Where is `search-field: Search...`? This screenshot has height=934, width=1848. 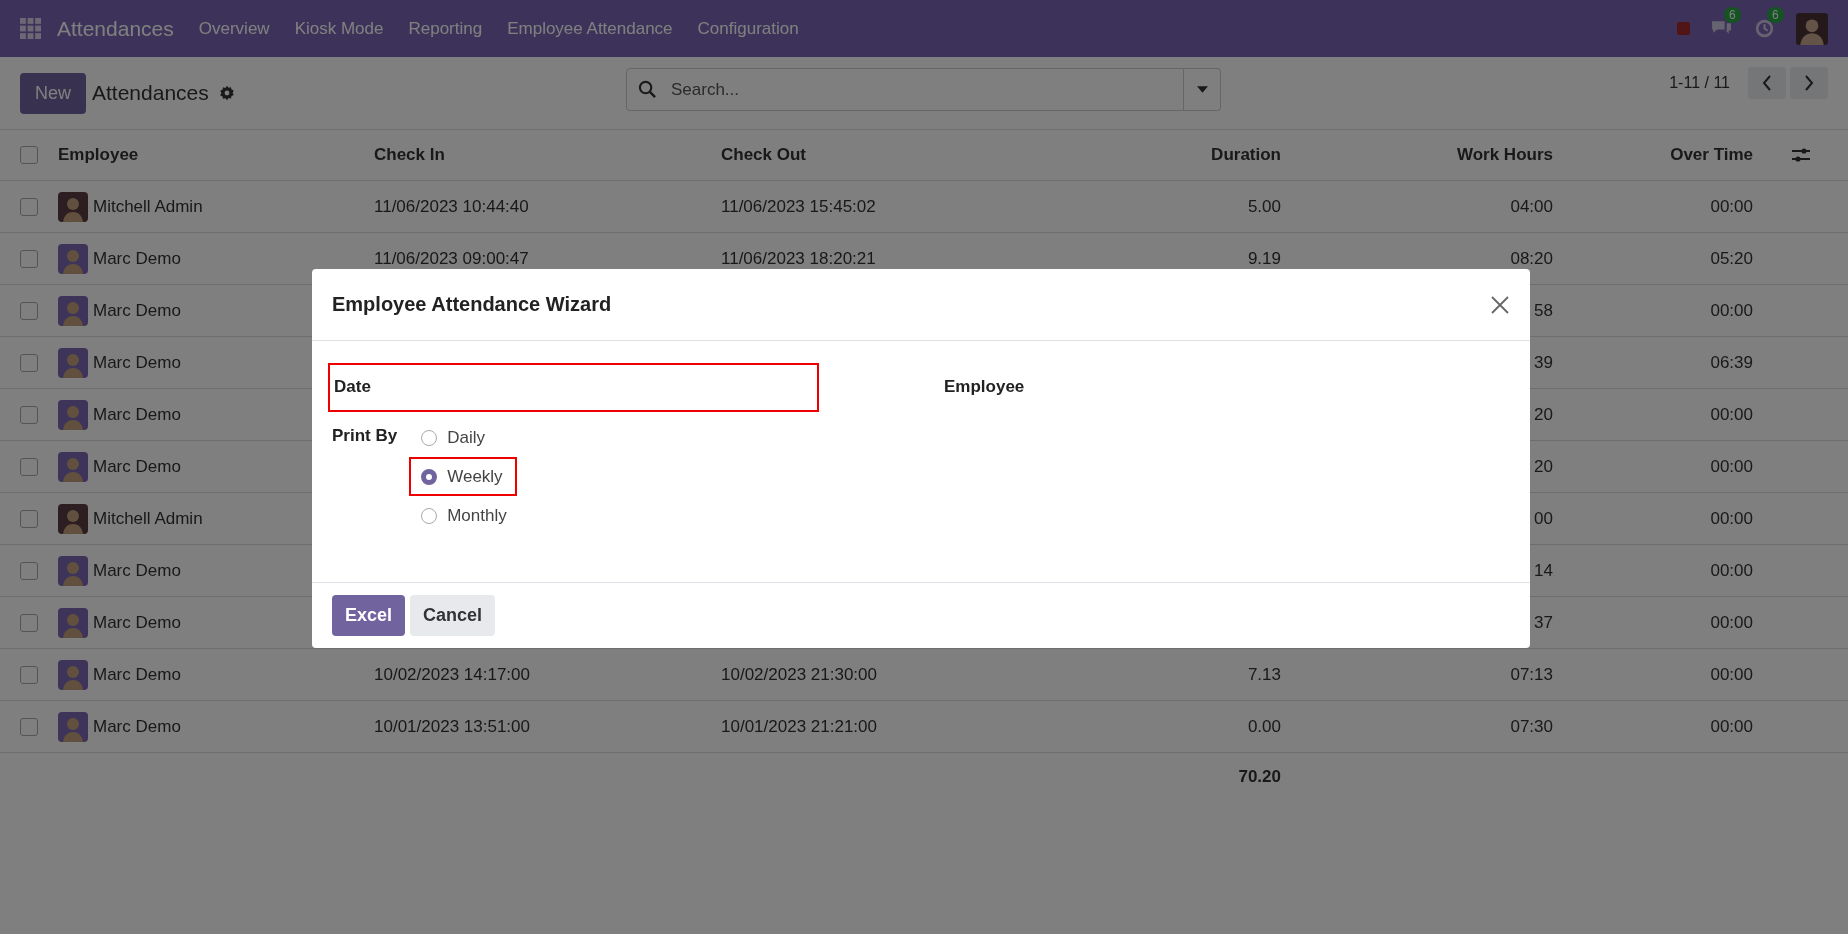 search-field: Search... is located at coordinates (905, 89).